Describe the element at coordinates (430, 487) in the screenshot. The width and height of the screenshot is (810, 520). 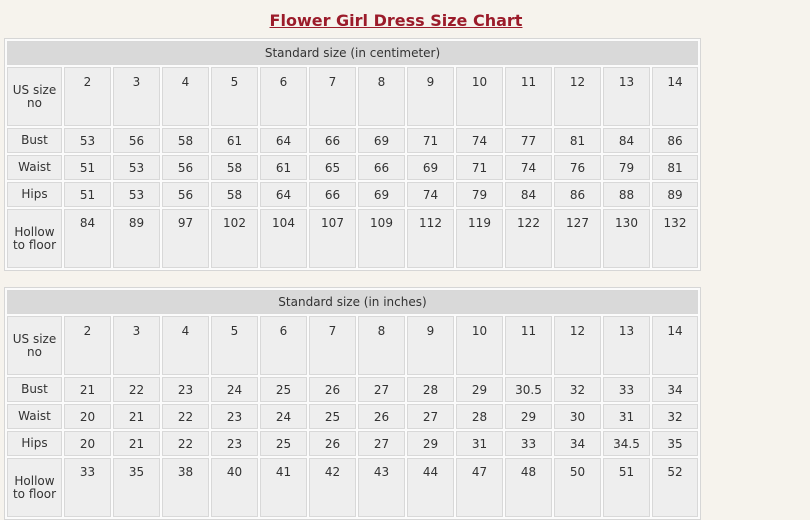
I see `table-cell: 44` at that location.